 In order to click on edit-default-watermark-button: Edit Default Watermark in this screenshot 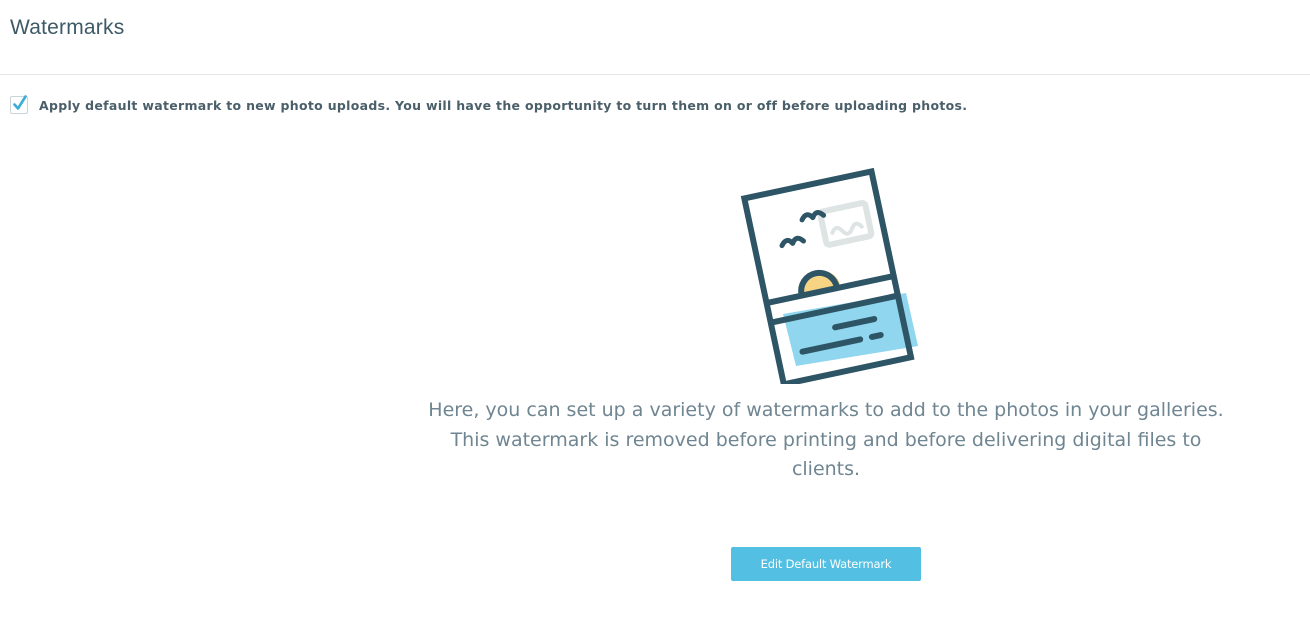, I will do `click(826, 564)`.